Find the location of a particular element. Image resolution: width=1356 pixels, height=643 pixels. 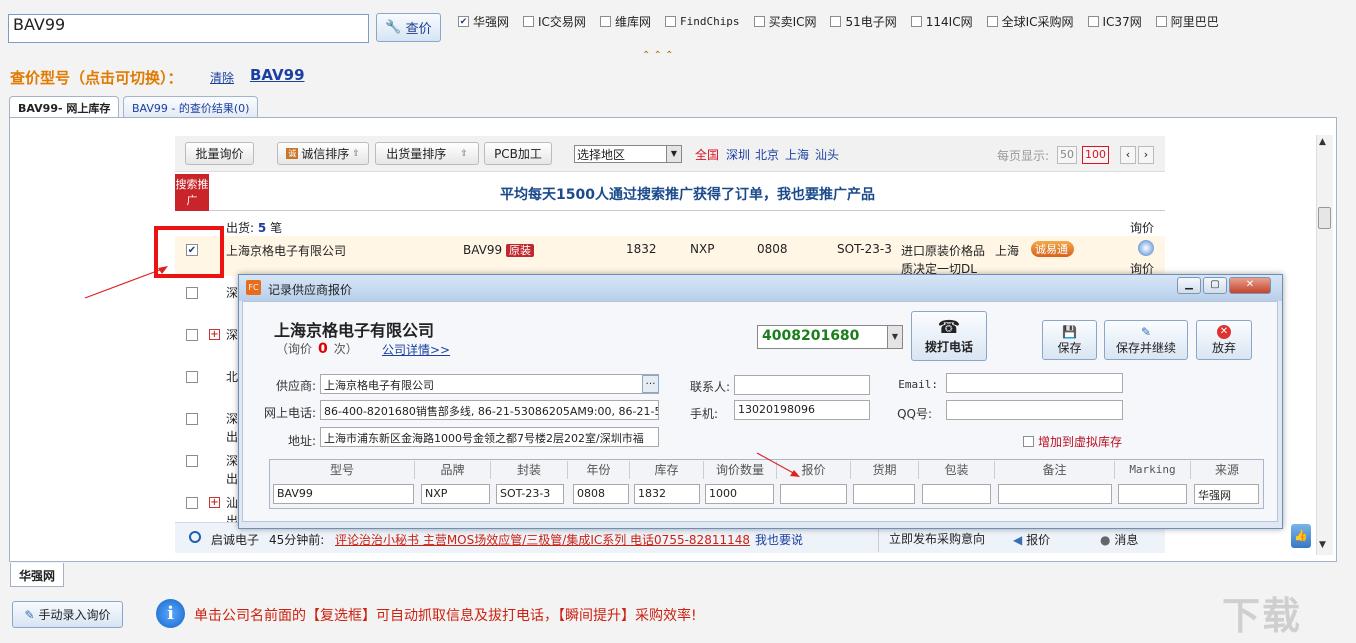

quote-button: ◀ 报价 is located at coordinates (1031, 539).